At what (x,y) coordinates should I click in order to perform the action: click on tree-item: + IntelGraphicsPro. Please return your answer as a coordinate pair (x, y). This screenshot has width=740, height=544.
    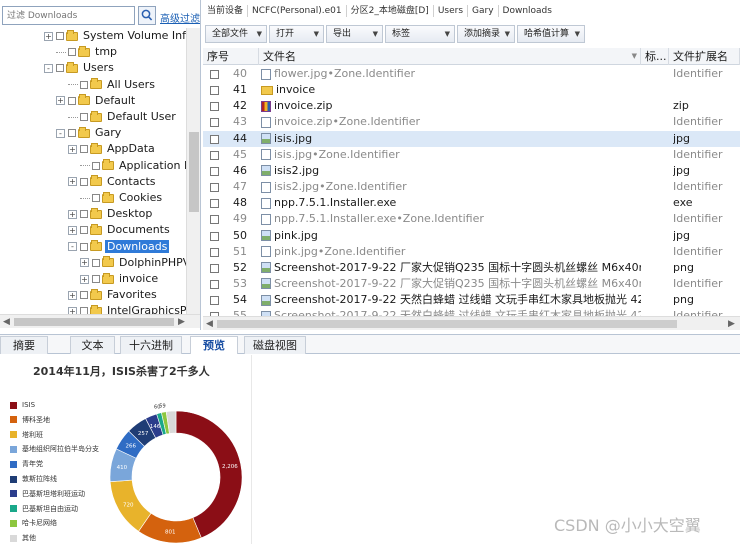
    Looking at the image, I should click on (127, 308).